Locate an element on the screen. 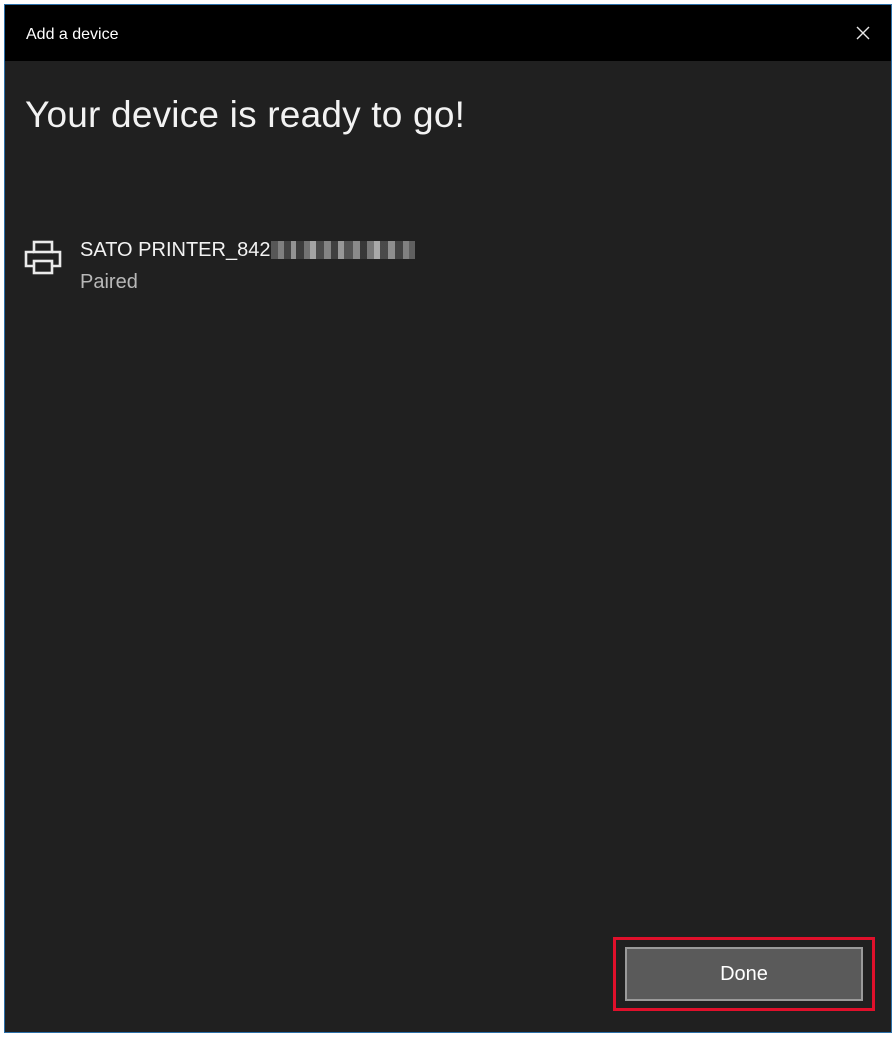 The image size is (894, 1037). done-button: Done is located at coordinates (744, 974).